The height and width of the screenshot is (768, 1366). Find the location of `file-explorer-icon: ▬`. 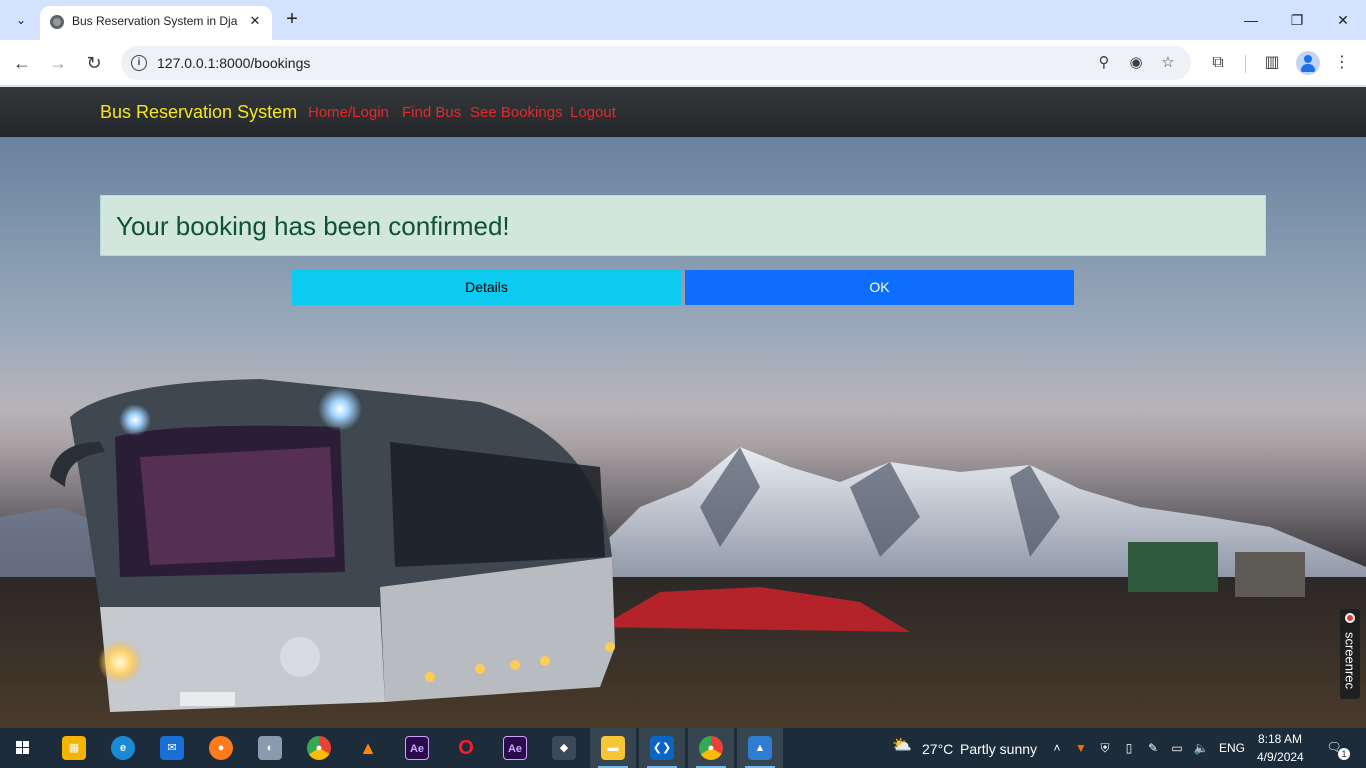

file-explorer-icon: ▬ is located at coordinates (613, 748).